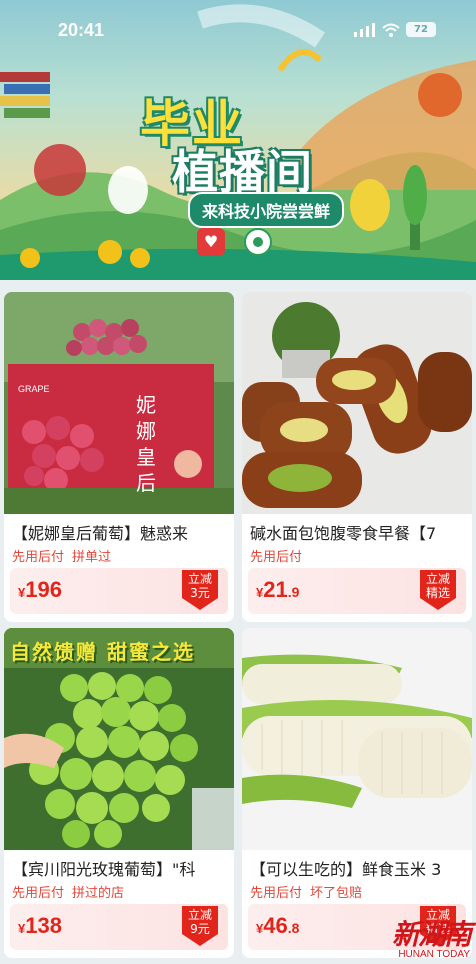 Image resolution: width=476 pixels, height=964 pixels. I want to click on product-title: 碱水面包饱腹零食早餐【7, so click(361, 532).